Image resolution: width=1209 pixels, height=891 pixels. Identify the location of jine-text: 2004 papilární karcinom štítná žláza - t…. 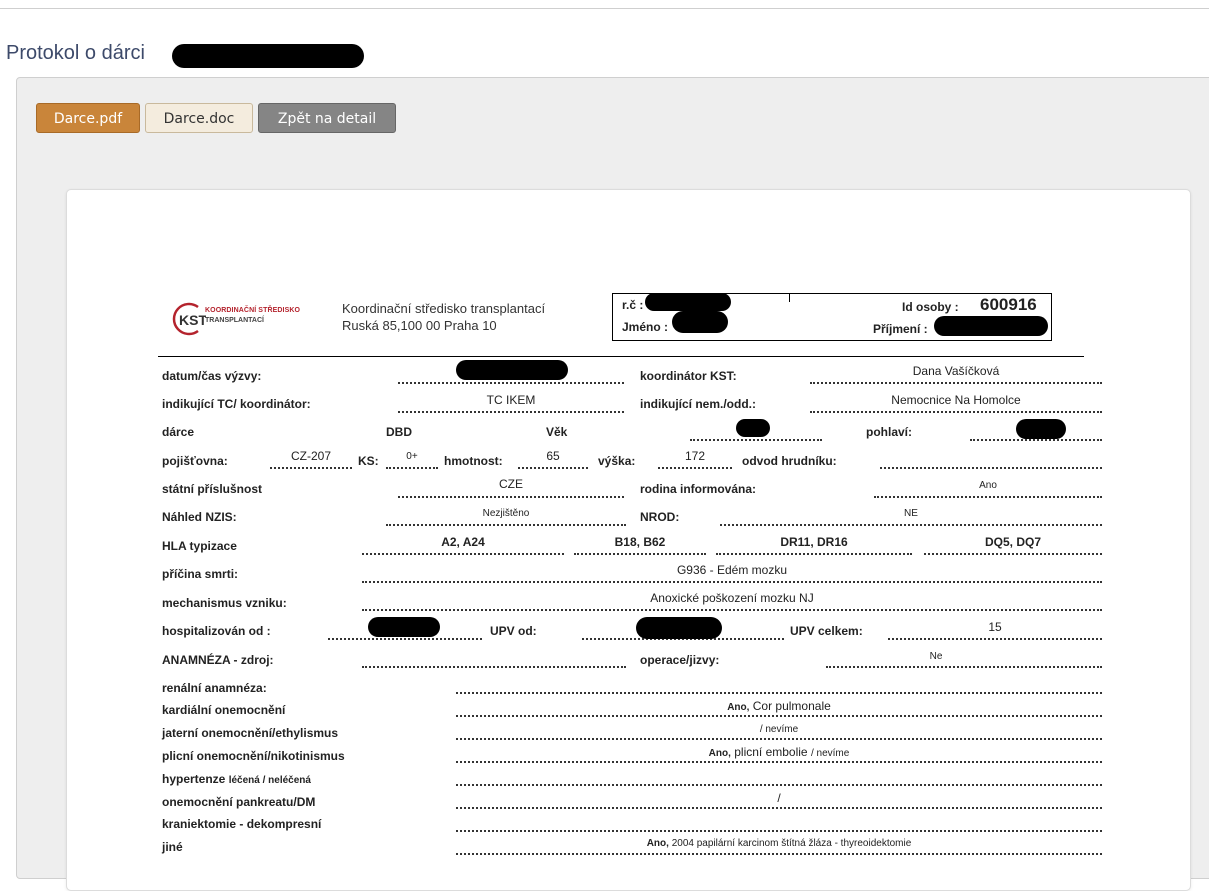
(791, 843).